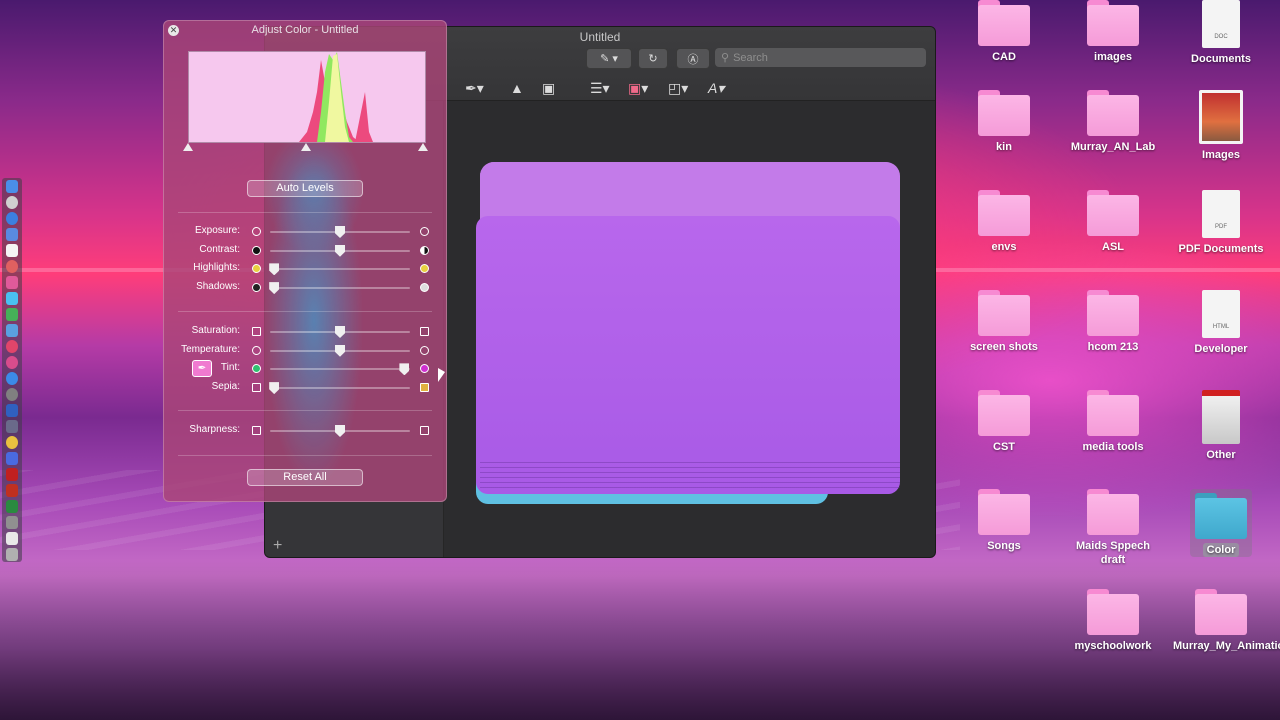 The height and width of the screenshot is (720, 1280). Describe the element at coordinates (12, 474) in the screenshot. I see `acrobat-icon` at that location.